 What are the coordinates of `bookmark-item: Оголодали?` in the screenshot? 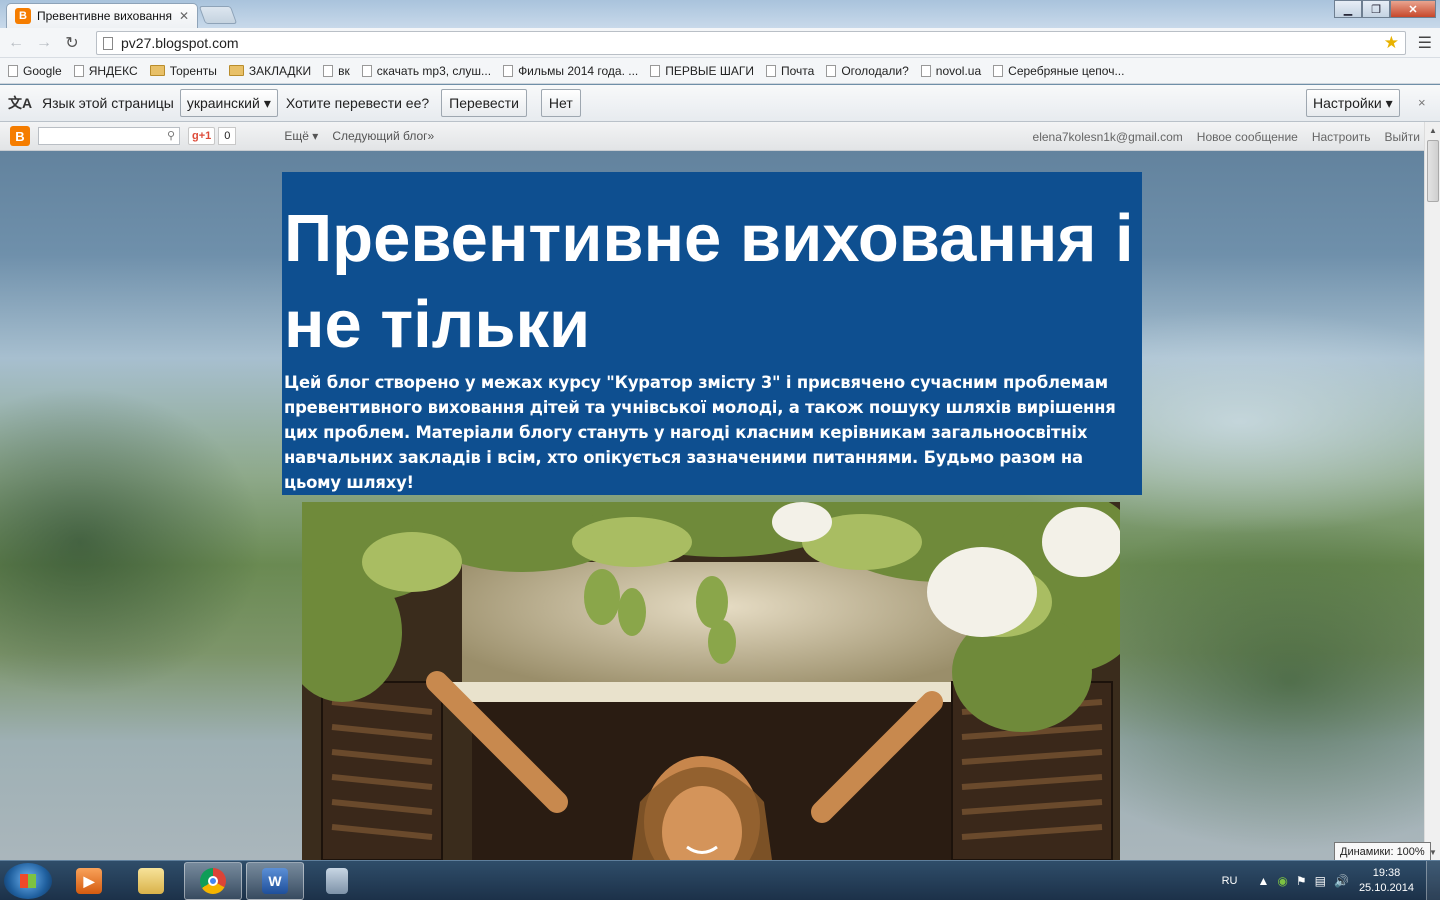 It's located at (867, 70).